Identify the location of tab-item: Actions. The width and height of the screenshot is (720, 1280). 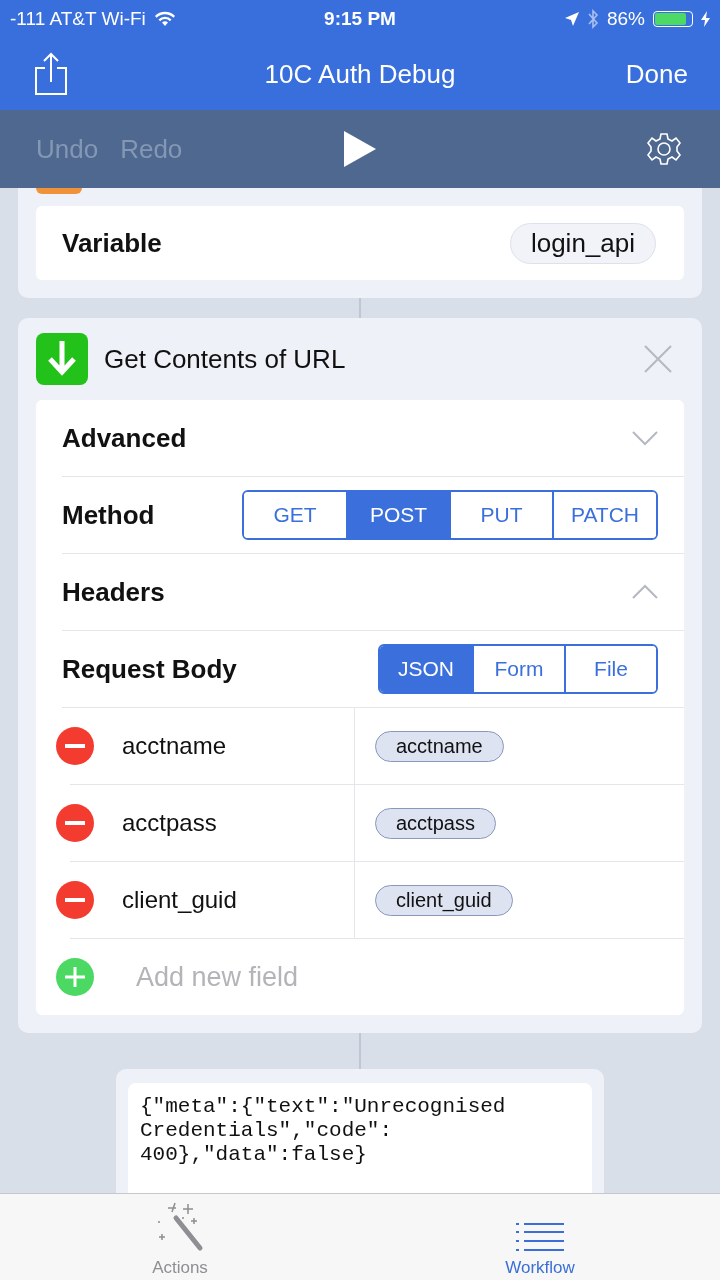
(180, 1237).